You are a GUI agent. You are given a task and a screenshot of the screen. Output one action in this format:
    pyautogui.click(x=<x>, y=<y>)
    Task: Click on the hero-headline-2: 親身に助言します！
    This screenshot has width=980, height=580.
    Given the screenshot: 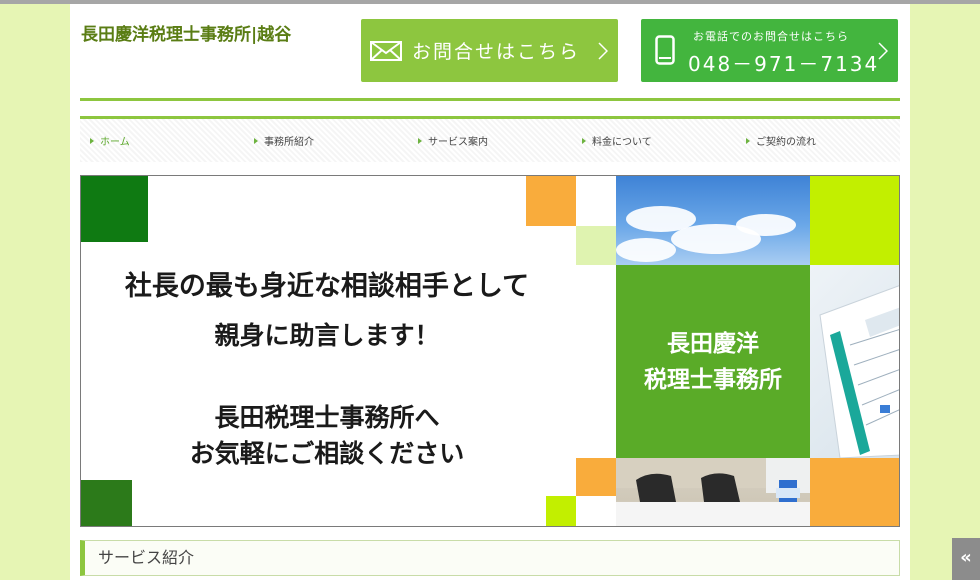 What is the action you would take?
    pyautogui.click(x=327, y=335)
    